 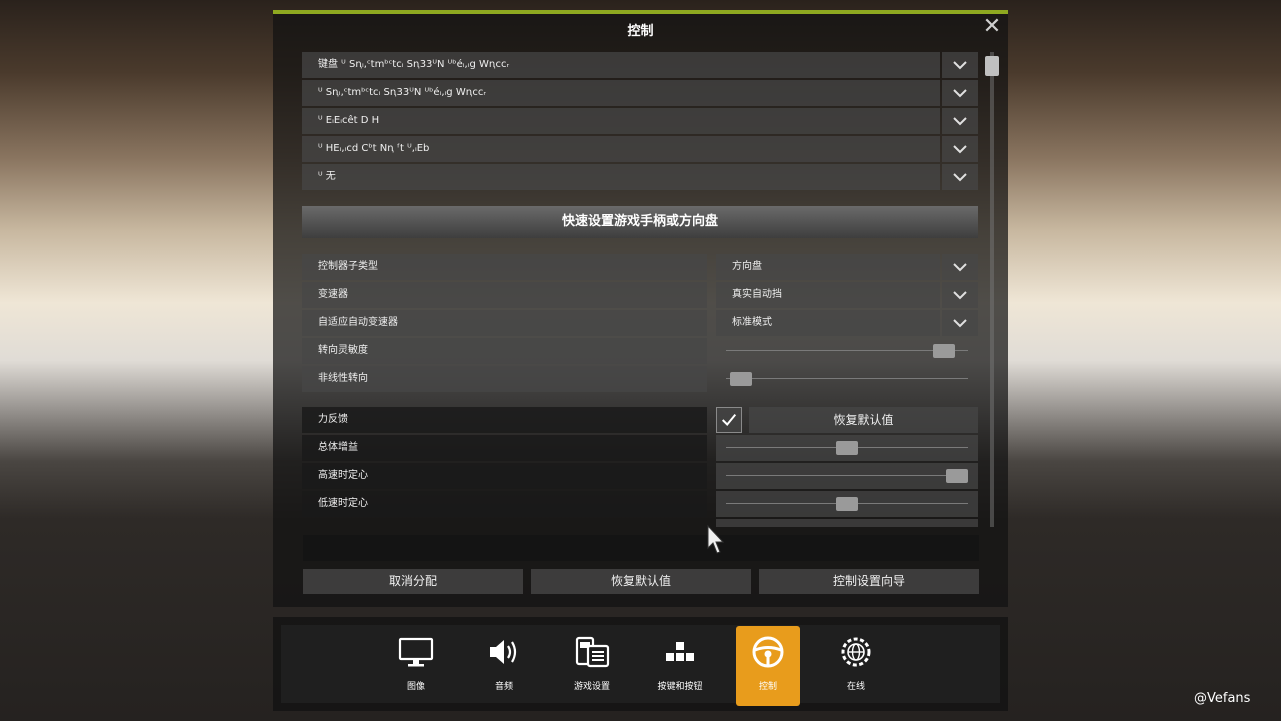 What do you see at coordinates (828, 295) in the screenshot?
I see `transmission-select: 真实自动挡` at bounding box center [828, 295].